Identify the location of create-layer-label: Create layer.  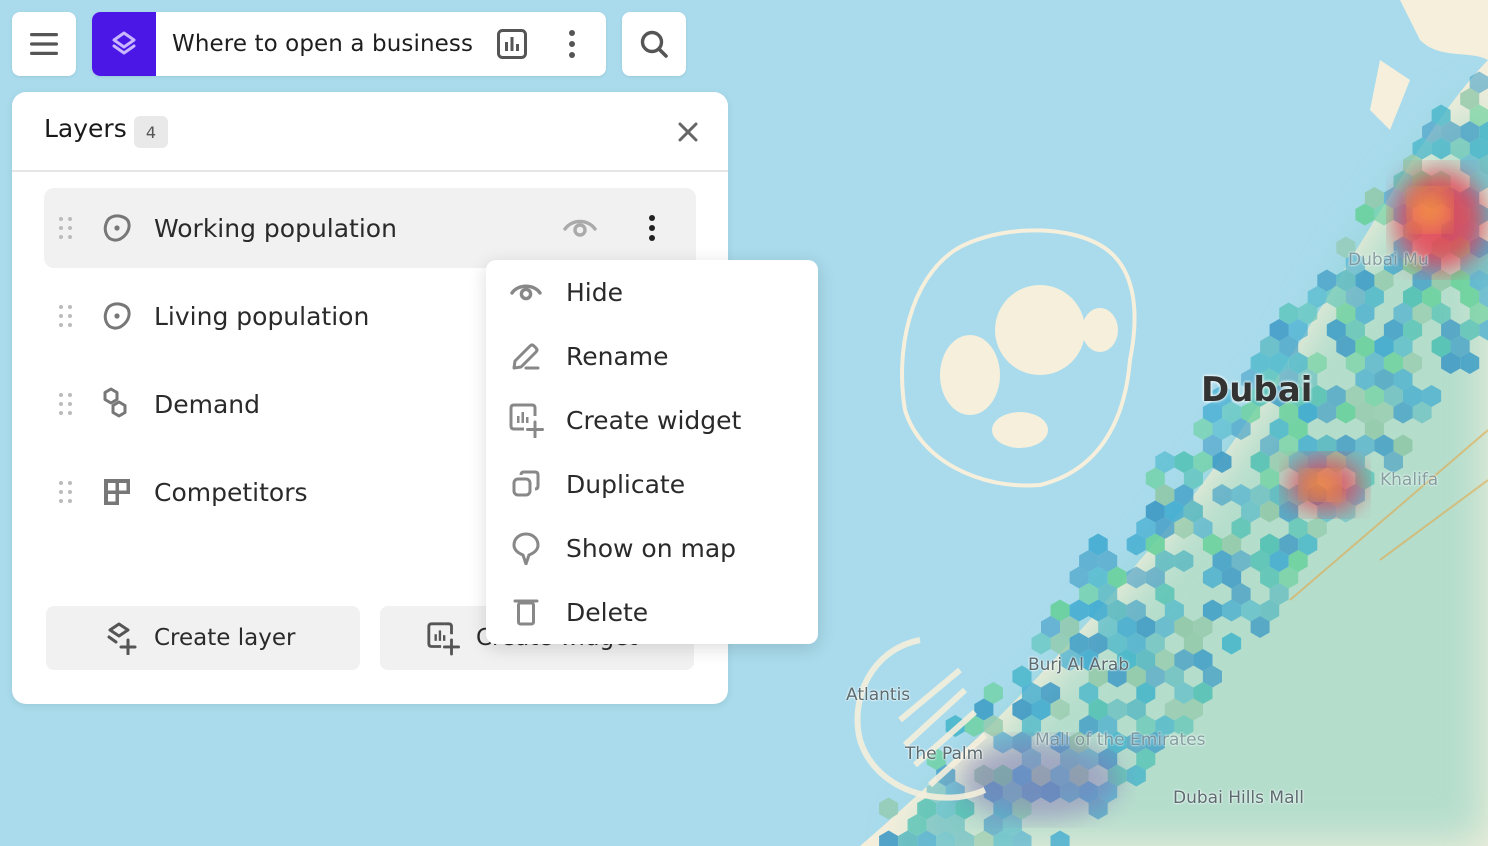
(225, 638).